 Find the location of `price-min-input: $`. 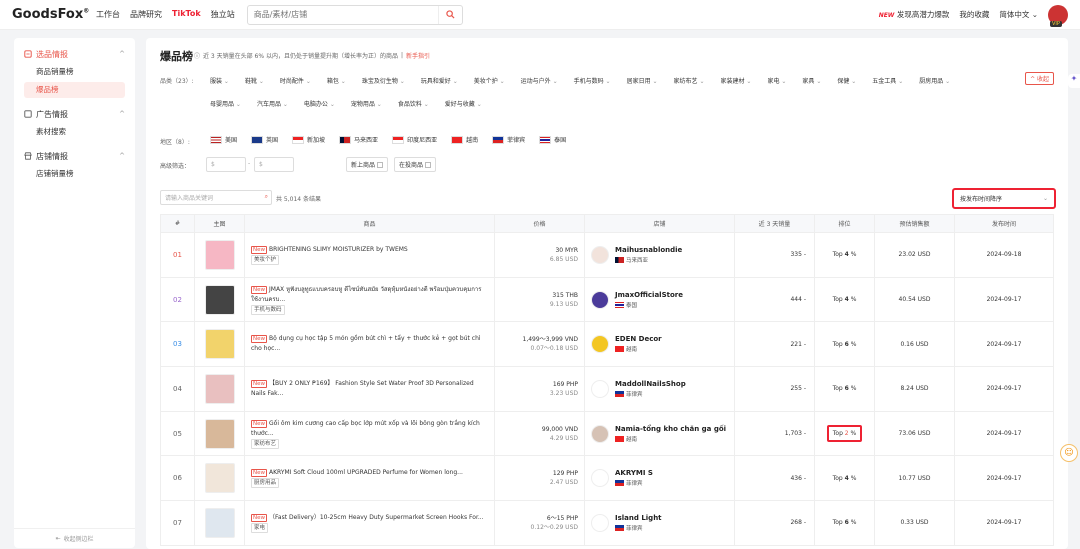

price-min-input: $ is located at coordinates (226, 164).